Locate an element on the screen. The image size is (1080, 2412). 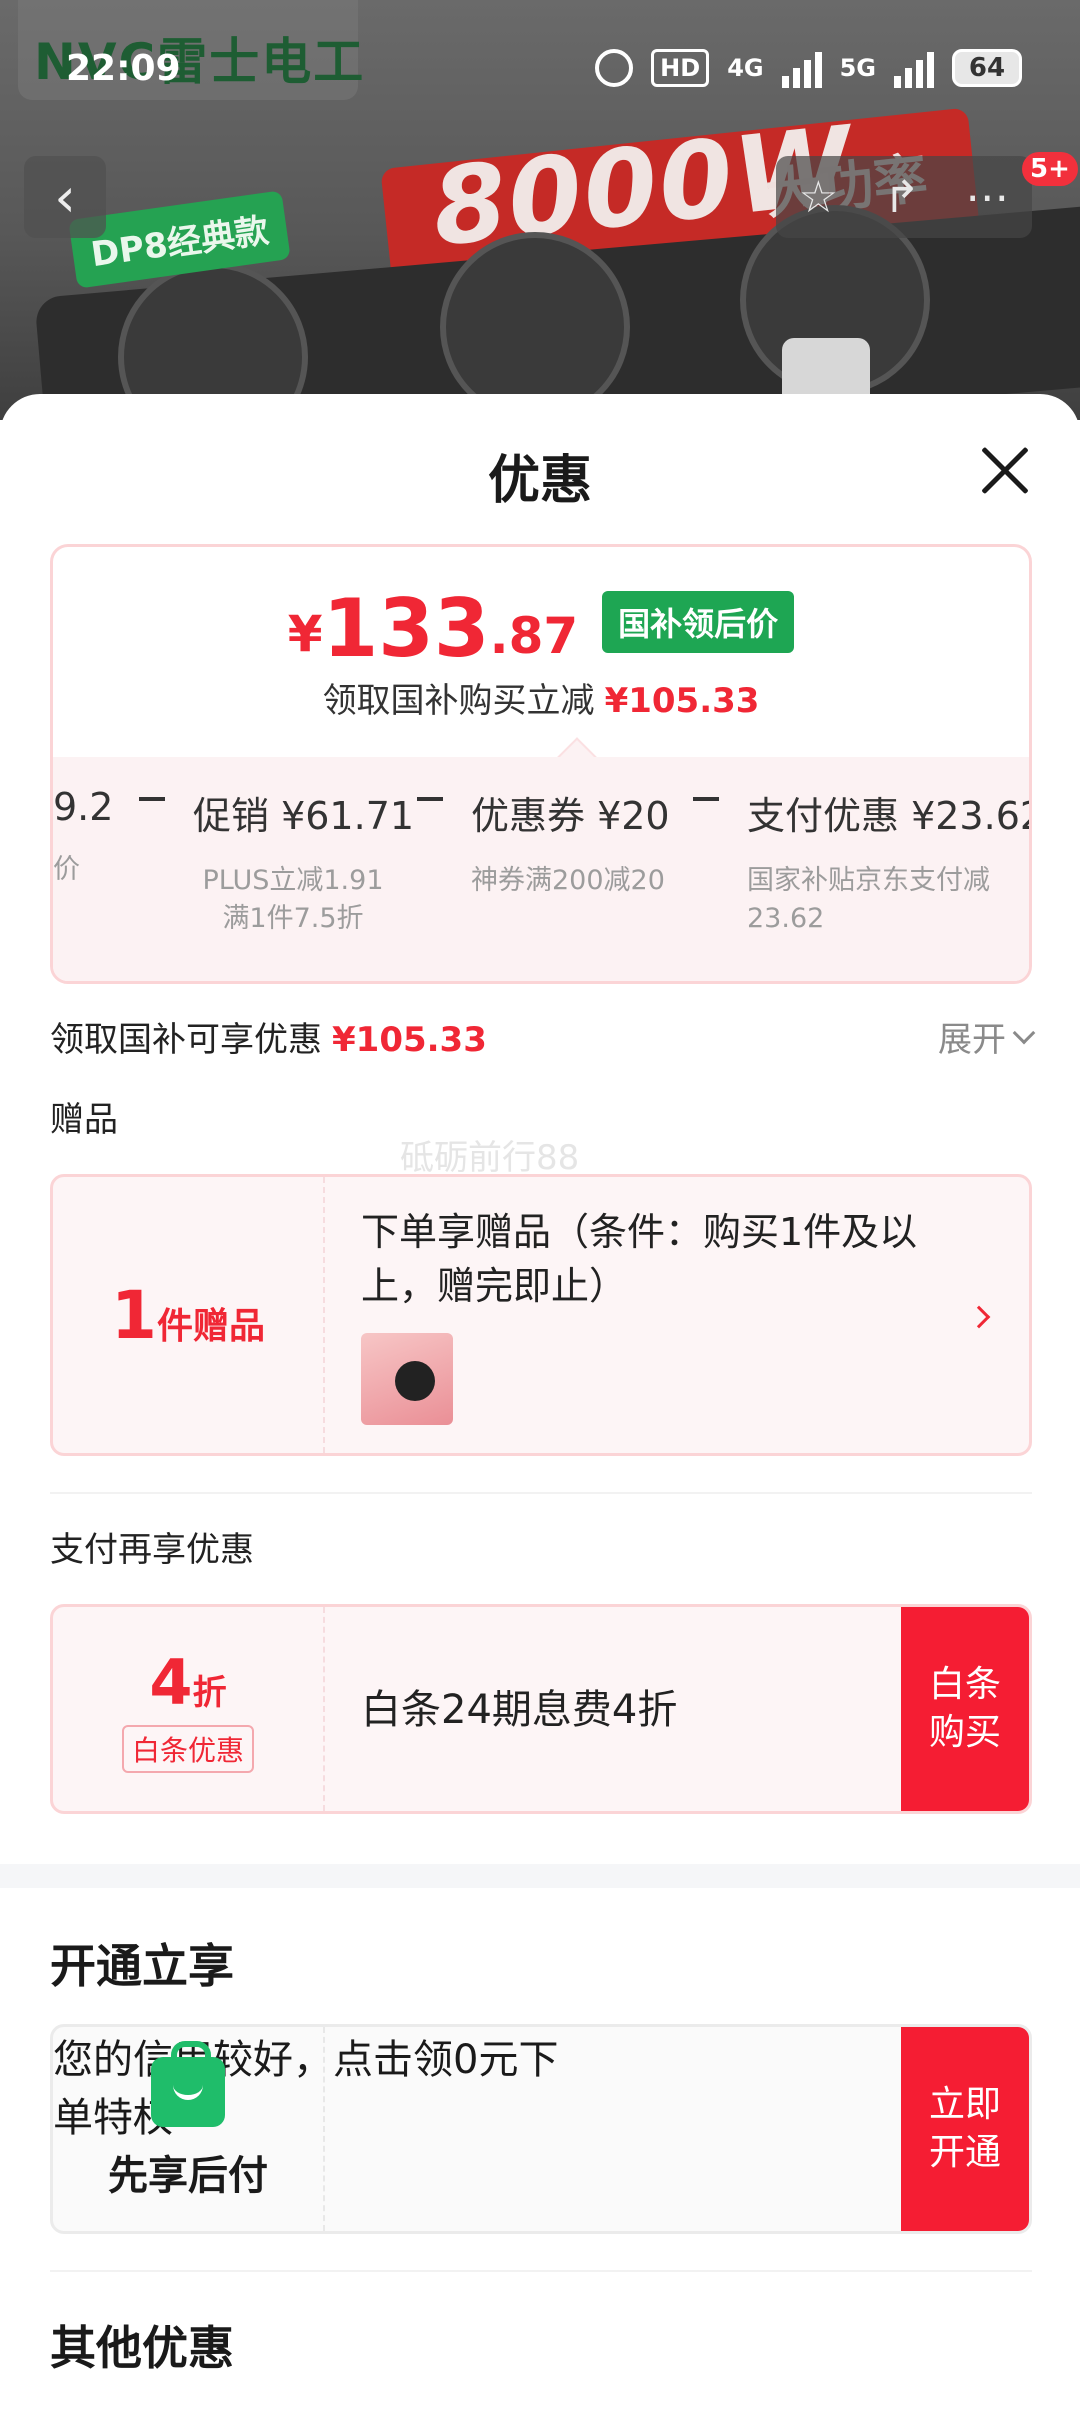
credit-card: 先享后付 您的信用较好，点击领0元下单特权 立即开通 is located at coordinates (541, 2129).